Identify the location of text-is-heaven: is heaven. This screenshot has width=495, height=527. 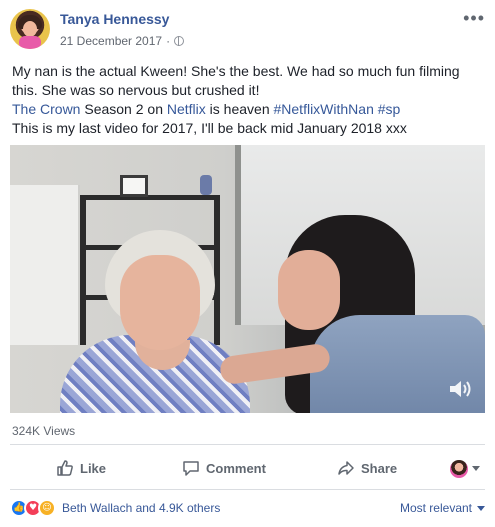
(239, 109).